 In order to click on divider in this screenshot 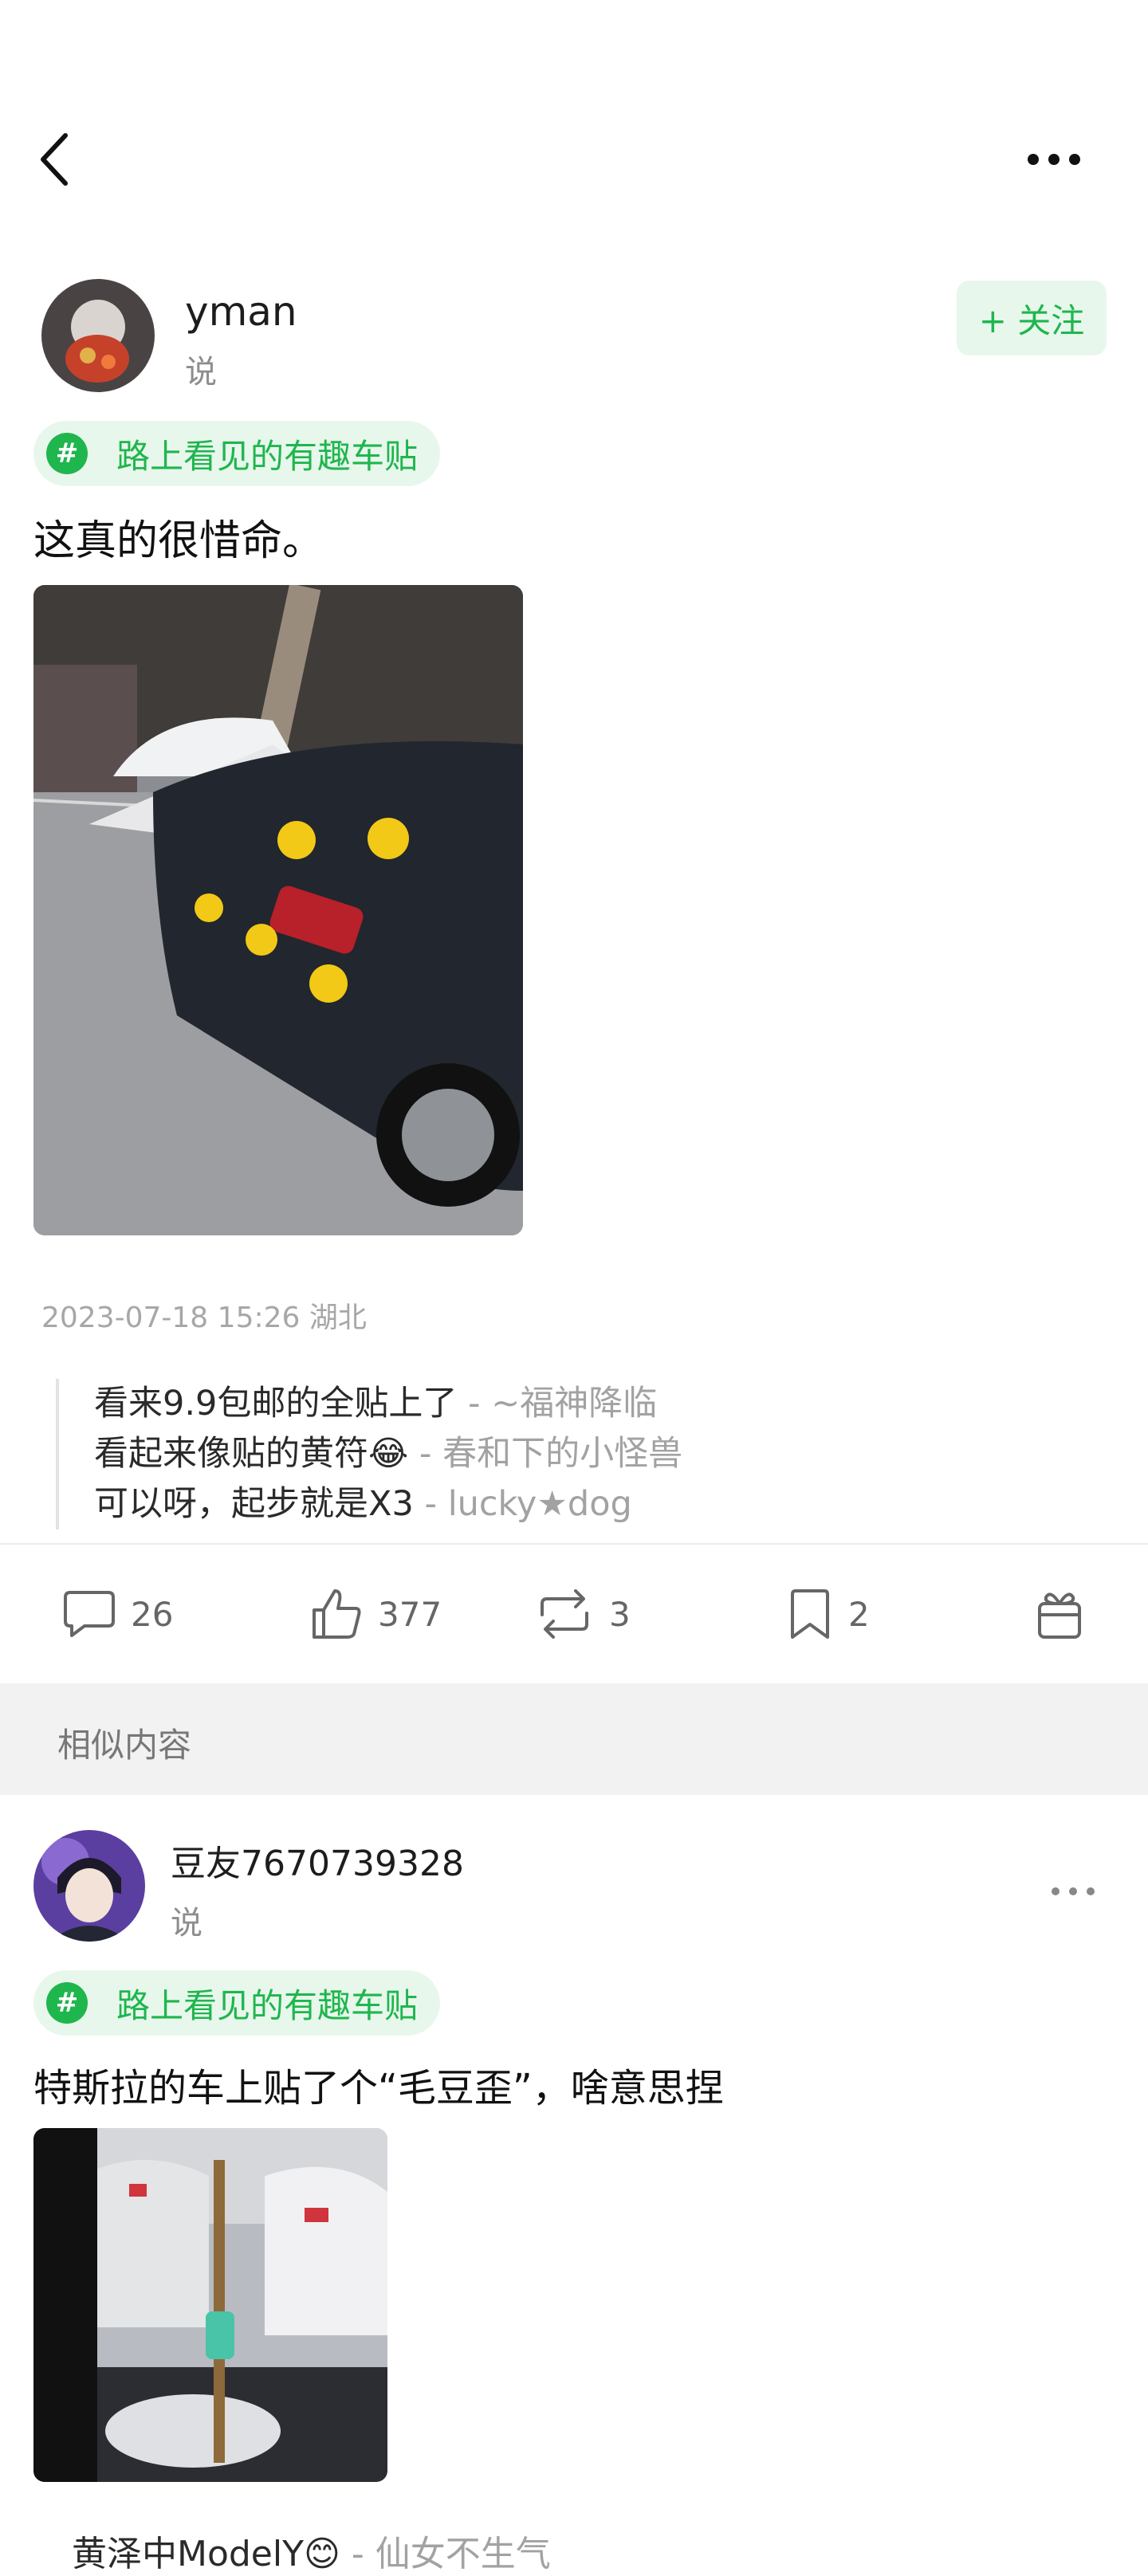, I will do `click(574, 1544)`.